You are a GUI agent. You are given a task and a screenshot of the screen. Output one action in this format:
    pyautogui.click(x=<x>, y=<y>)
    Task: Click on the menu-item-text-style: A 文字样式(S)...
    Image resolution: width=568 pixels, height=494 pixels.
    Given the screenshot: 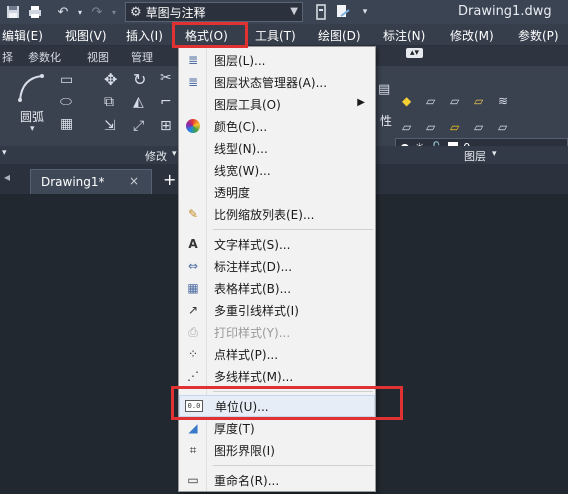 What is the action you would take?
    pyautogui.click(x=277, y=244)
    